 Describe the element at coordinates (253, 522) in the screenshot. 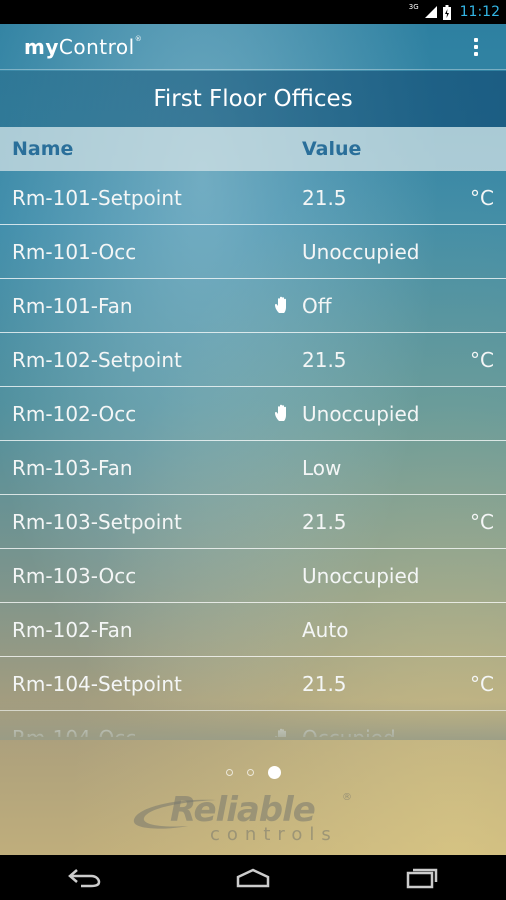

I see `table-row: Rm-103-Setpoint 21.5 °C` at that location.